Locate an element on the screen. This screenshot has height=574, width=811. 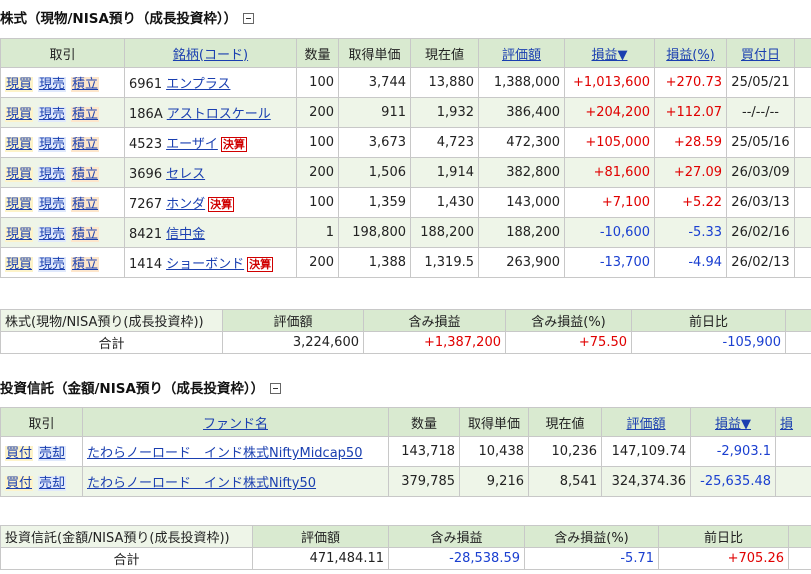
stock-price: 13,880 is located at coordinates (444, 82).